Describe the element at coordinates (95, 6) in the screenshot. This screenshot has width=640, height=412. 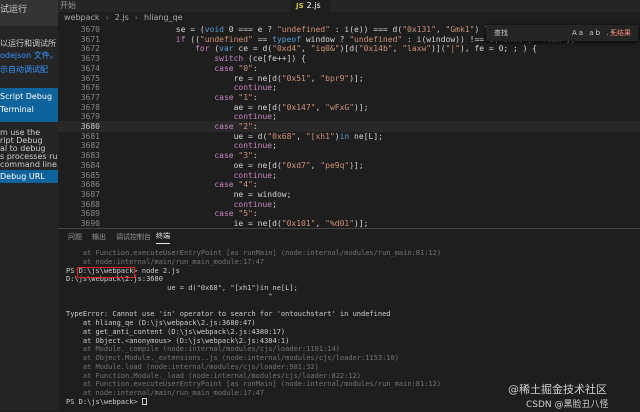
I see `tab-start: 开始` at that location.